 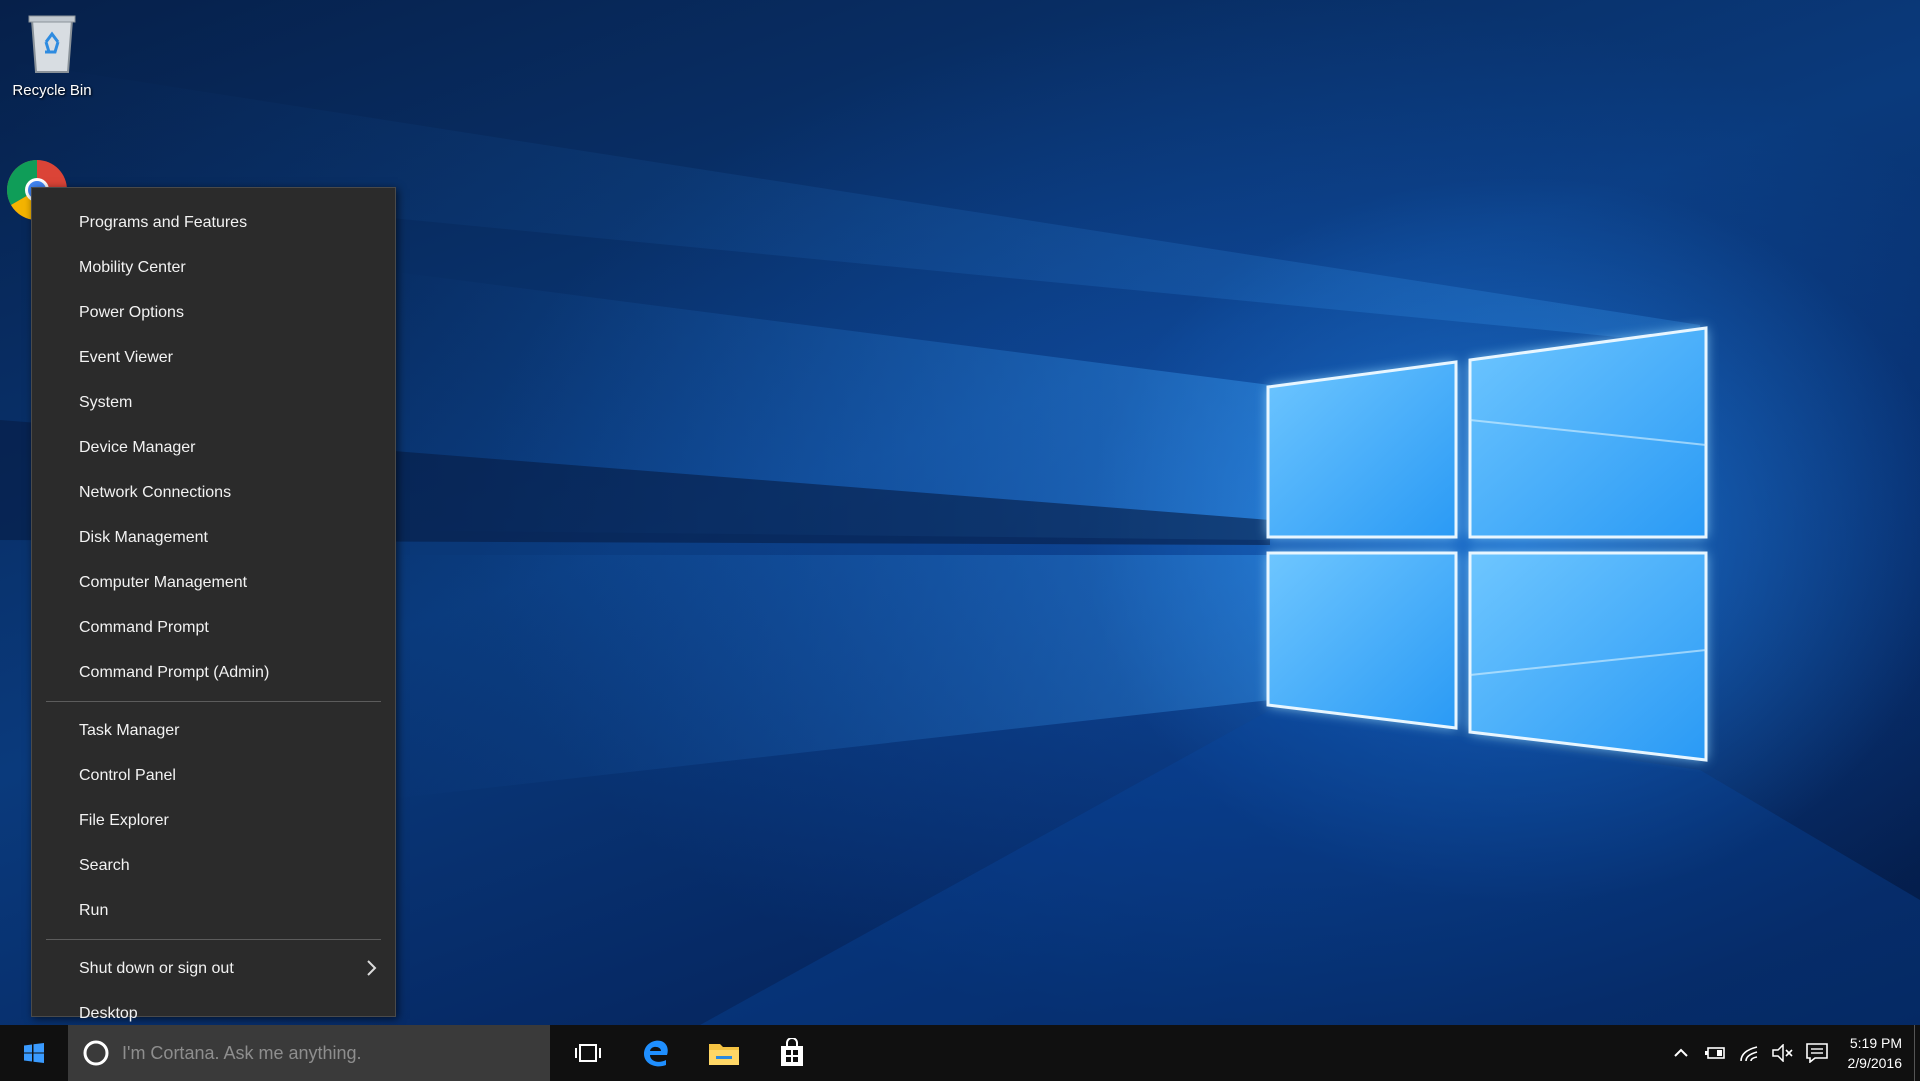 I want to click on windows-logo-icon, so click(x=34, y=1053).